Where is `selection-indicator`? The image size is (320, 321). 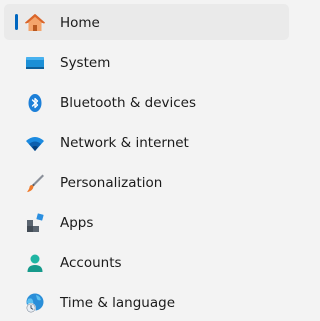
selection-indicator is located at coordinates (16, 22).